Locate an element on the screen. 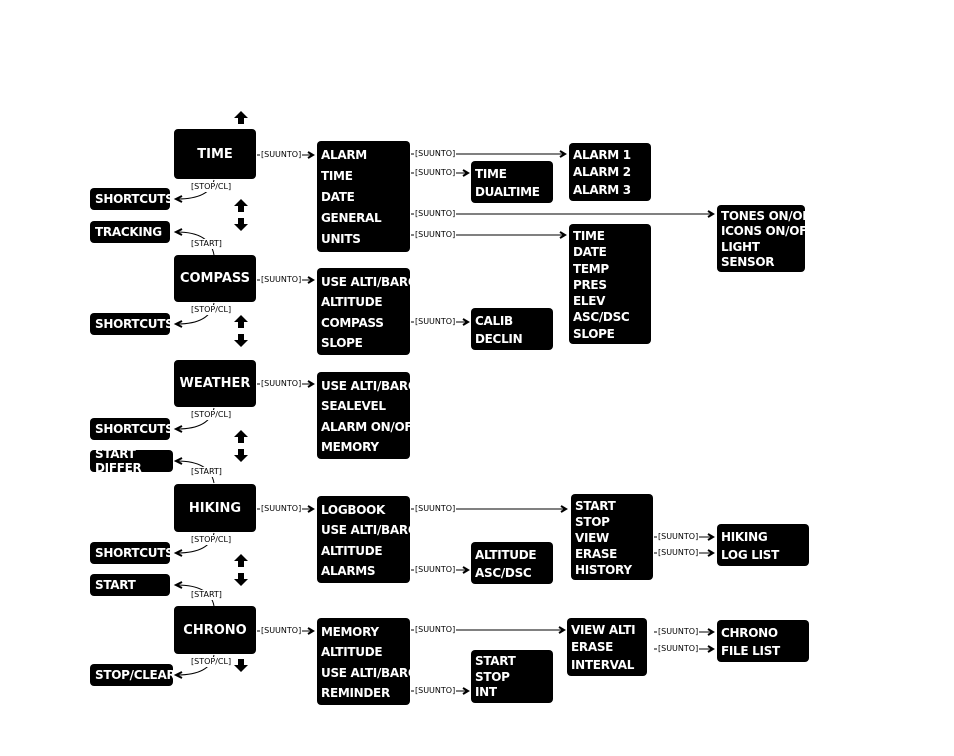 The height and width of the screenshot is (756, 954). menu-item: TEMP is located at coordinates (591, 268).